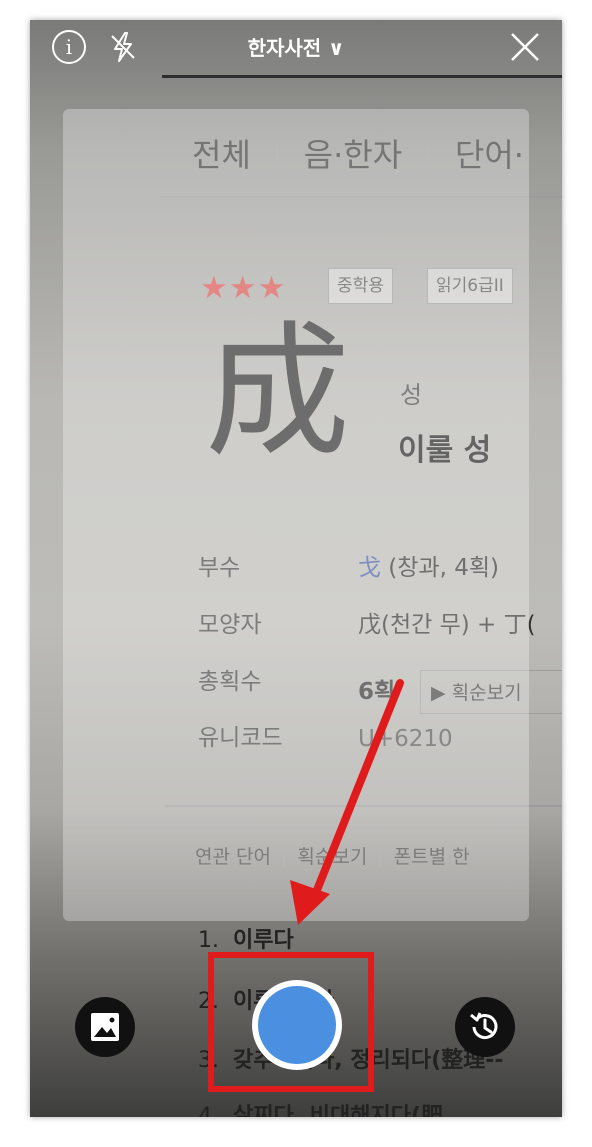  I want to click on annotation-highlight-box, so click(291, 1022).